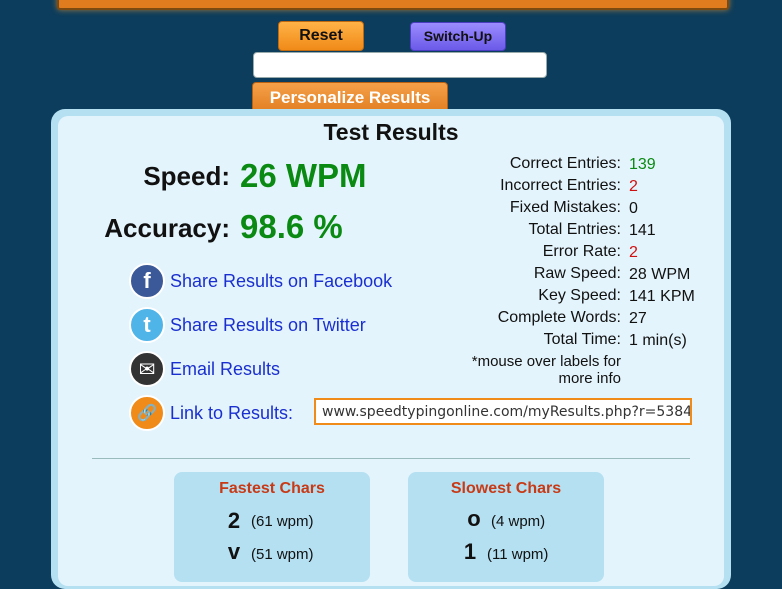  Describe the element at coordinates (130, 228) in the screenshot. I see `accuracy-label: Accuracy:` at that location.